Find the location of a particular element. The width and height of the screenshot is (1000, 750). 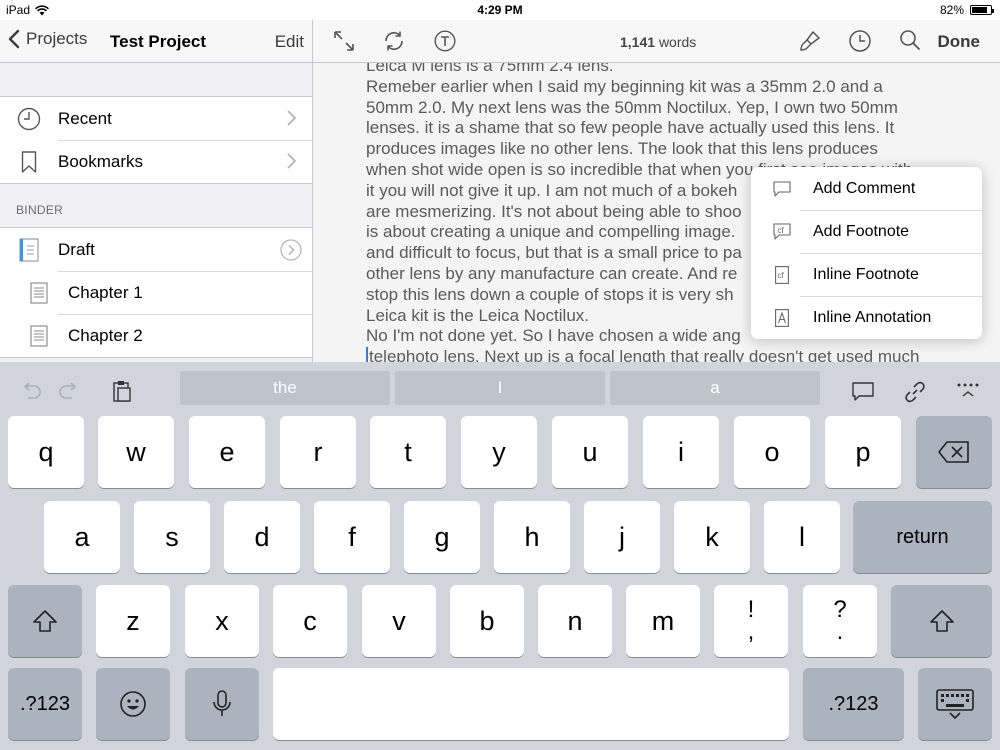

format-text-icon is located at coordinates (445, 41).